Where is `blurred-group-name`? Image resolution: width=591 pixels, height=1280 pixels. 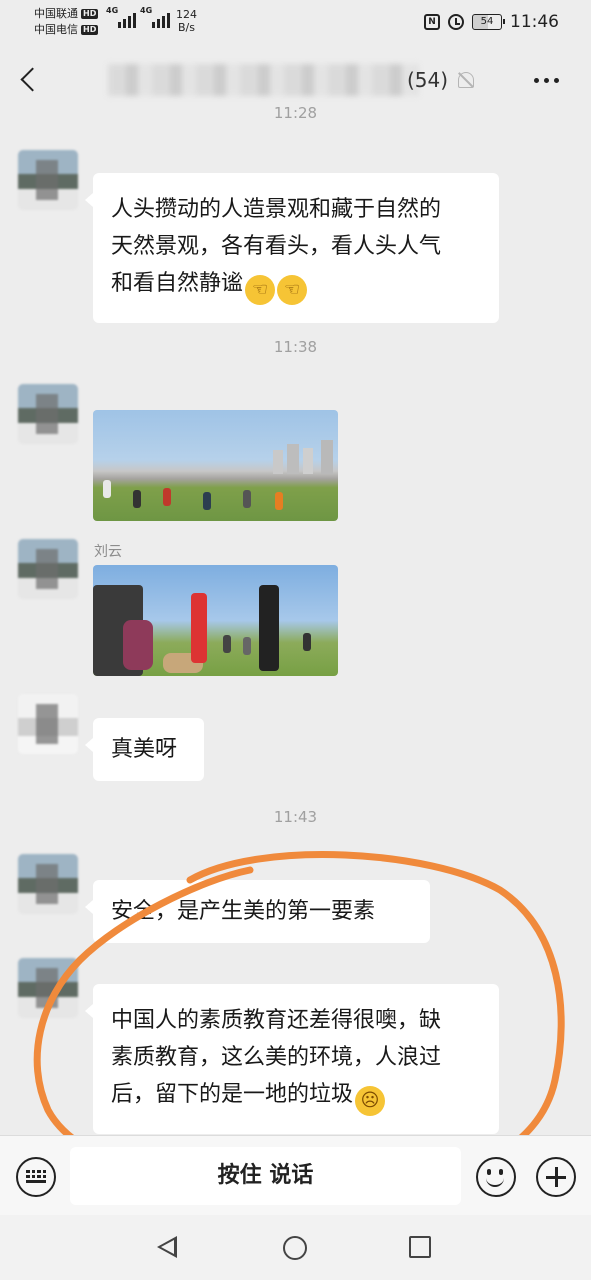 blurred-group-name is located at coordinates (263, 80).